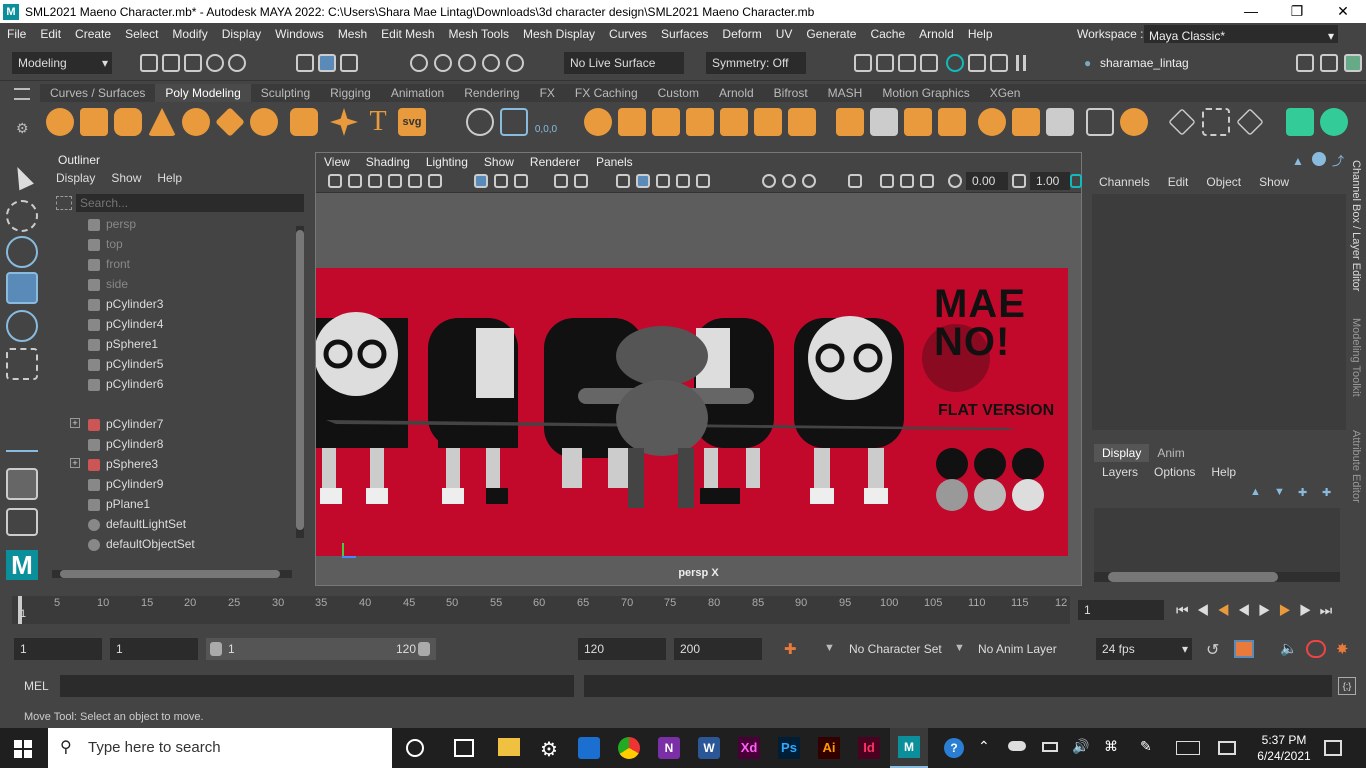  What do you see at coordinates (22, 484) in the screenshot?
I see `layout-single-icon` at bounding box center [22, 484].